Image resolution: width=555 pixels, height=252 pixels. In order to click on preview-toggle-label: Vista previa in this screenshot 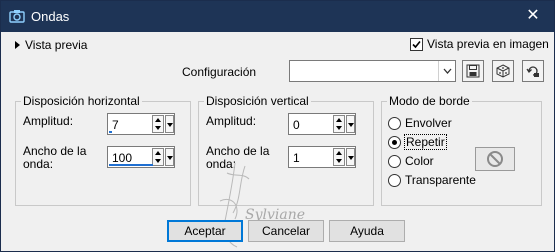, I will do `click(56, 45)`.